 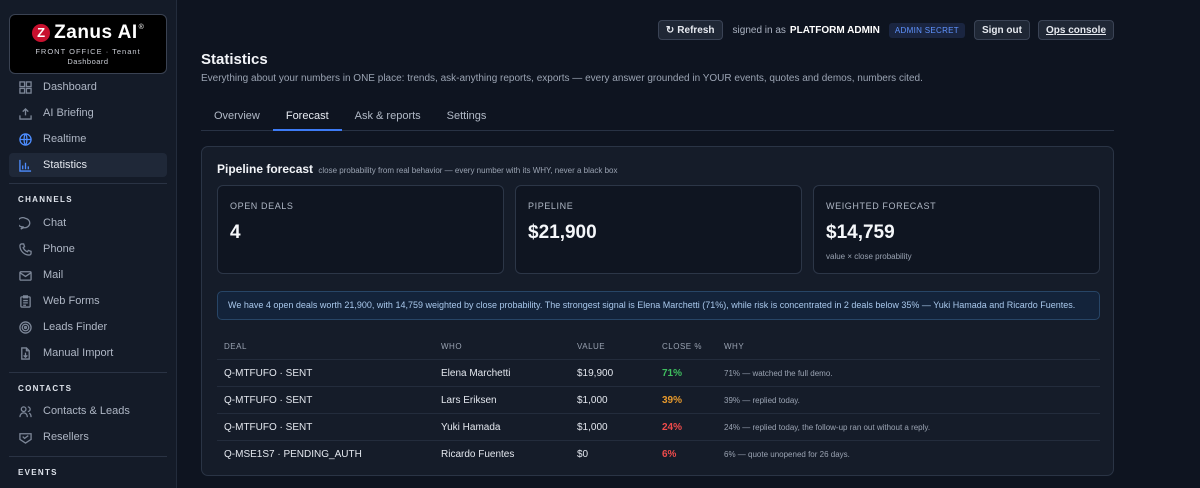 I want to click on sidebar-item-label: Leads Finder, so click(x=75, y=327).